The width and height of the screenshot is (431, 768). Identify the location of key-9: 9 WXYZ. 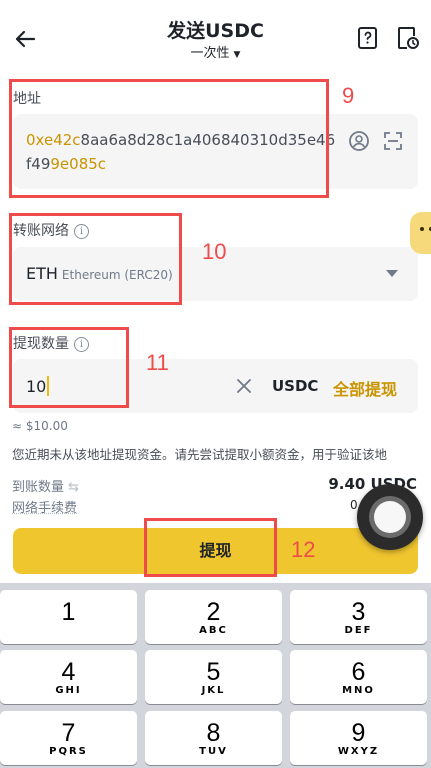
(358, 738).